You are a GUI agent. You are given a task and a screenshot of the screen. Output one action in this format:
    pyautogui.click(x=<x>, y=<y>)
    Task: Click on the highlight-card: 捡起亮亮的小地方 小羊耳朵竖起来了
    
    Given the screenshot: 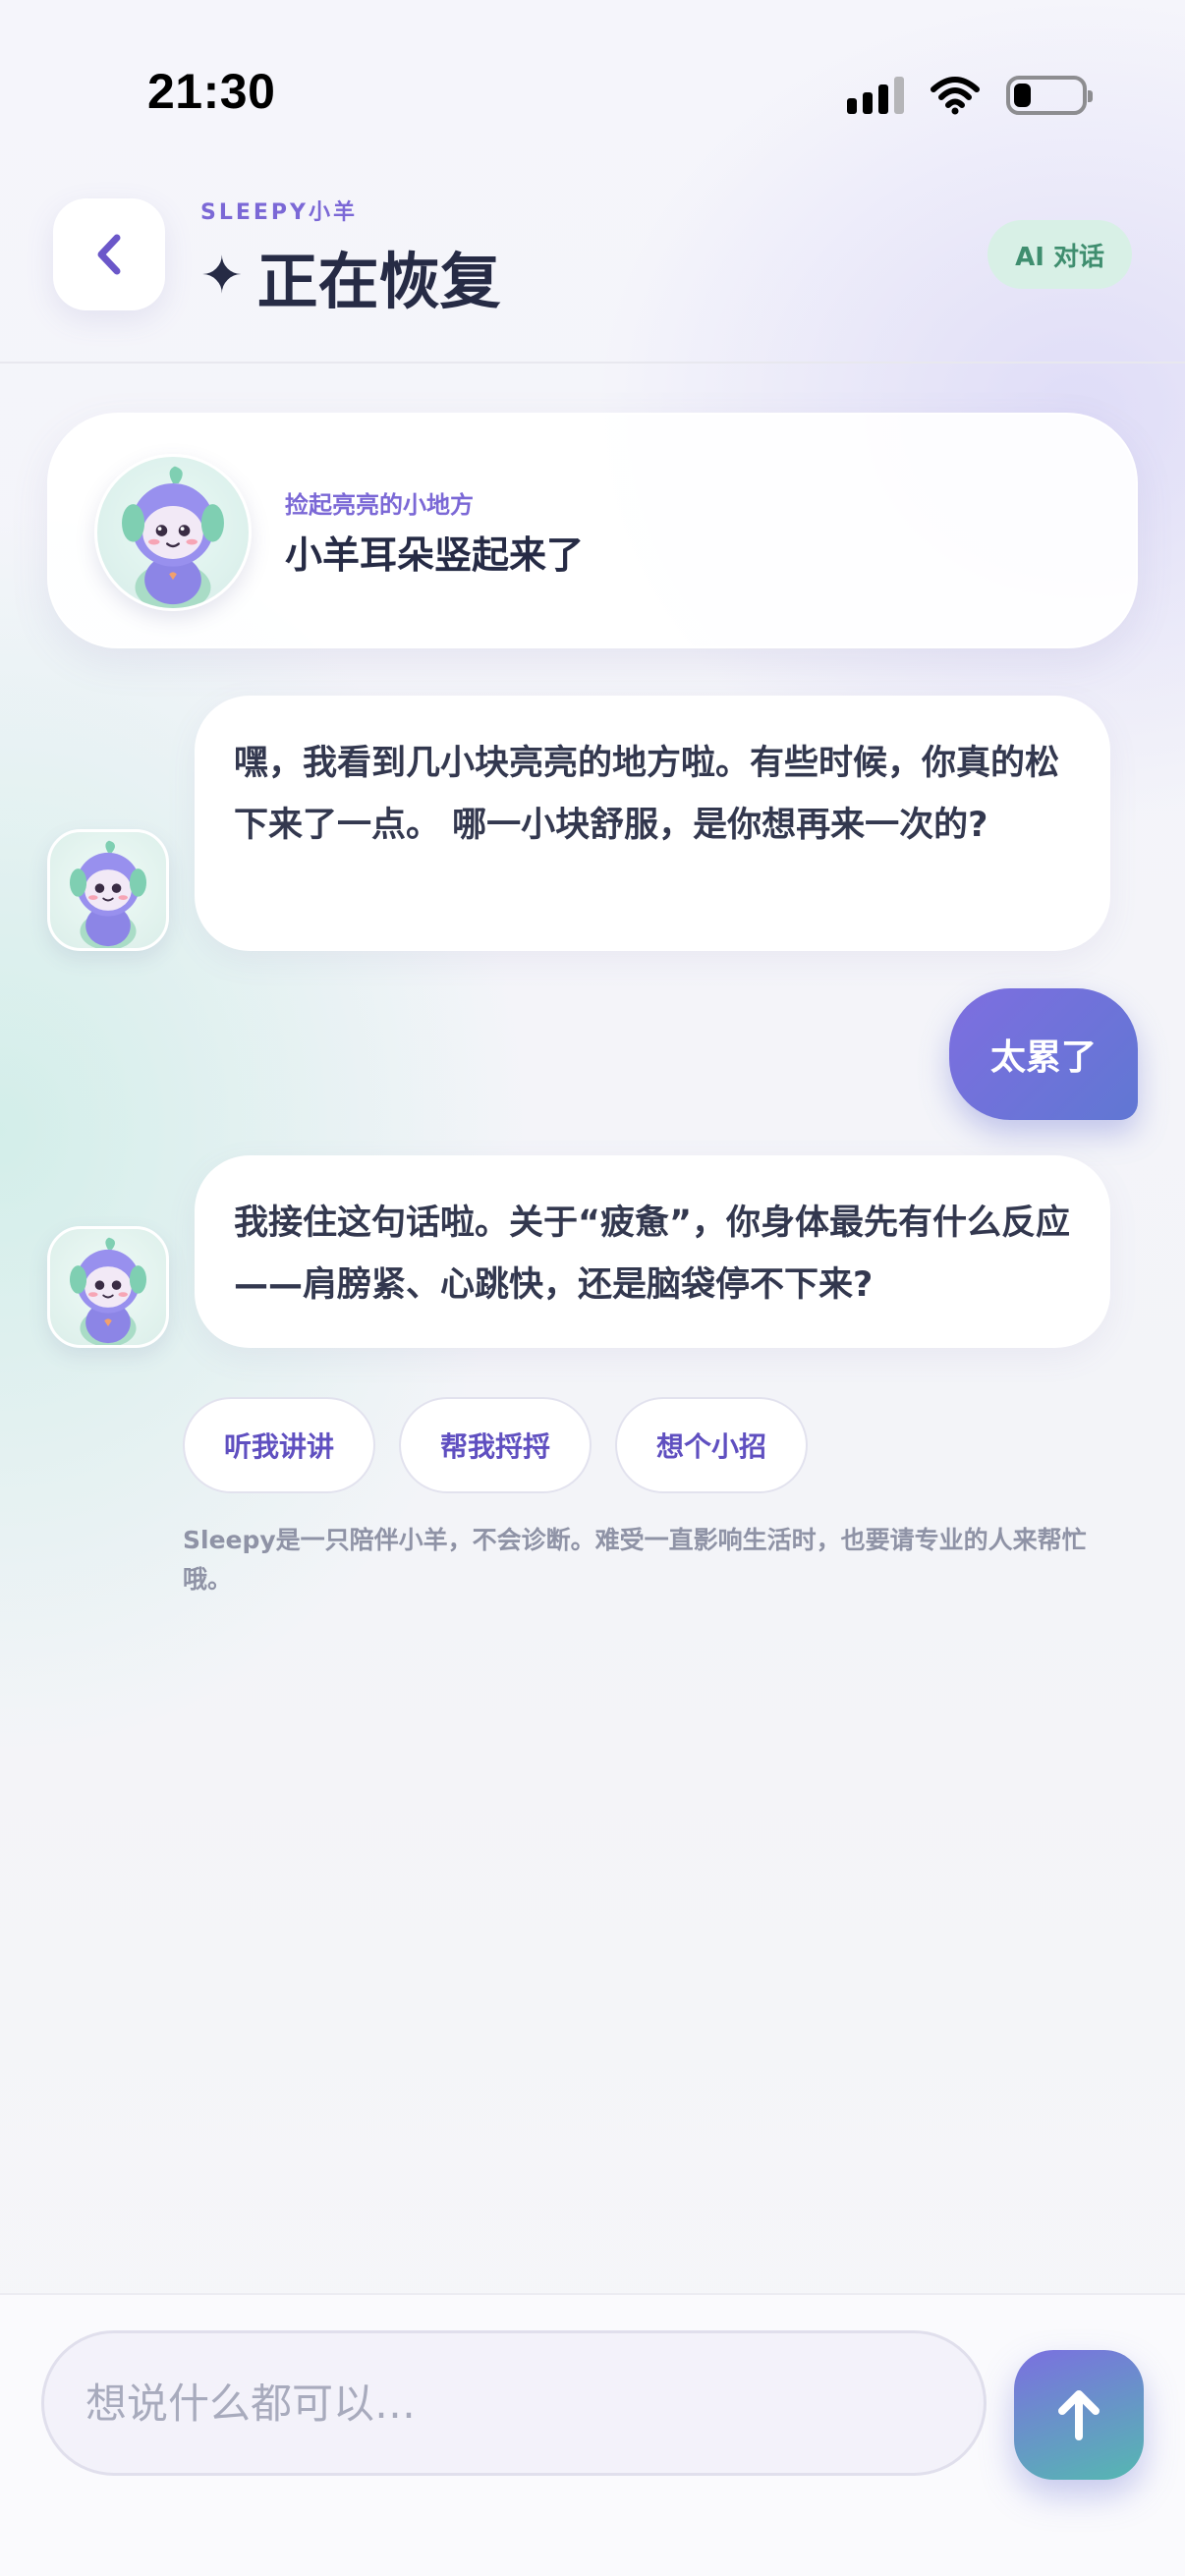 What is the action you would take?
    pyautogui.click(x=592, y=530)
    